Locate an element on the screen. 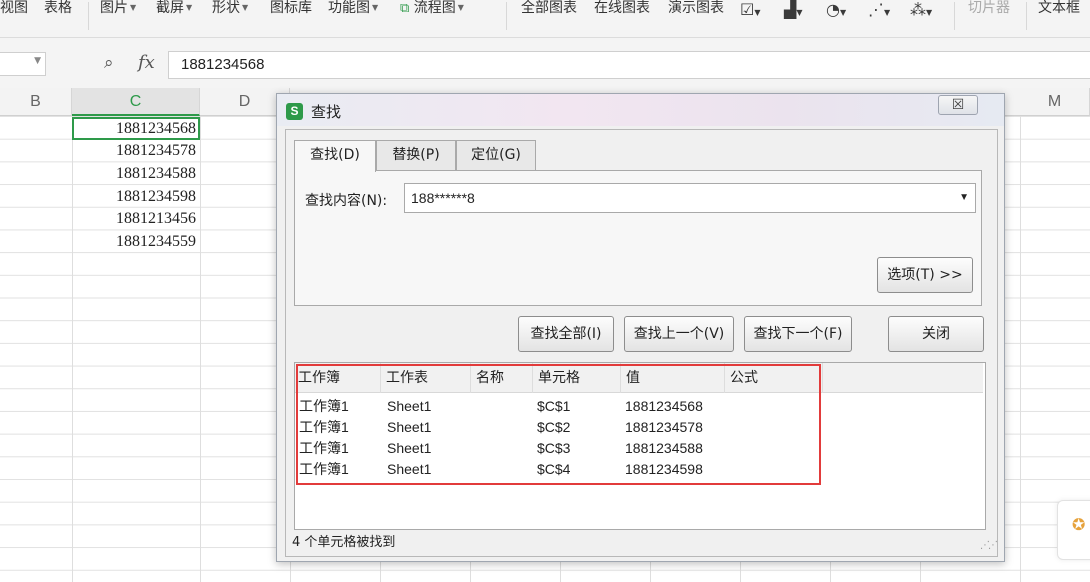  cell-c6: 1881234559 is located at coordinates (136, 242).